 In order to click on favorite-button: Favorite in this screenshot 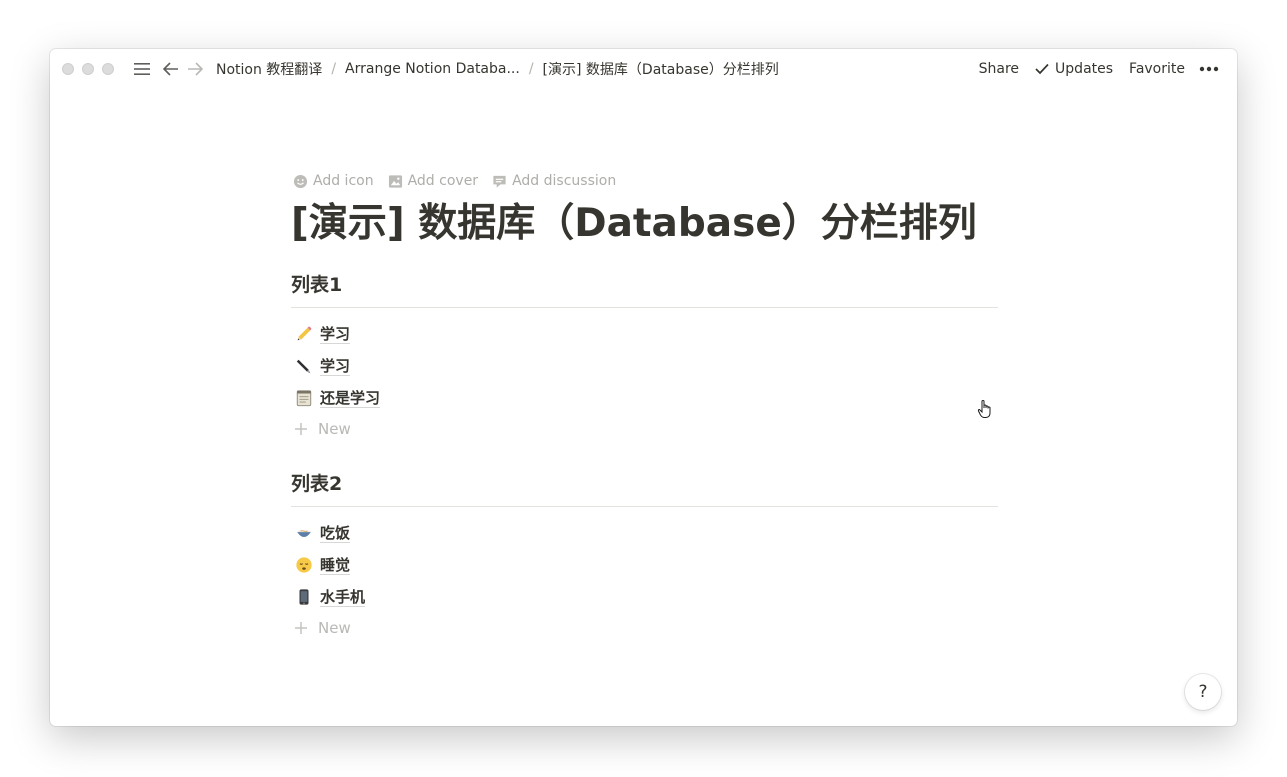, I will do `click(1157, 69)`.